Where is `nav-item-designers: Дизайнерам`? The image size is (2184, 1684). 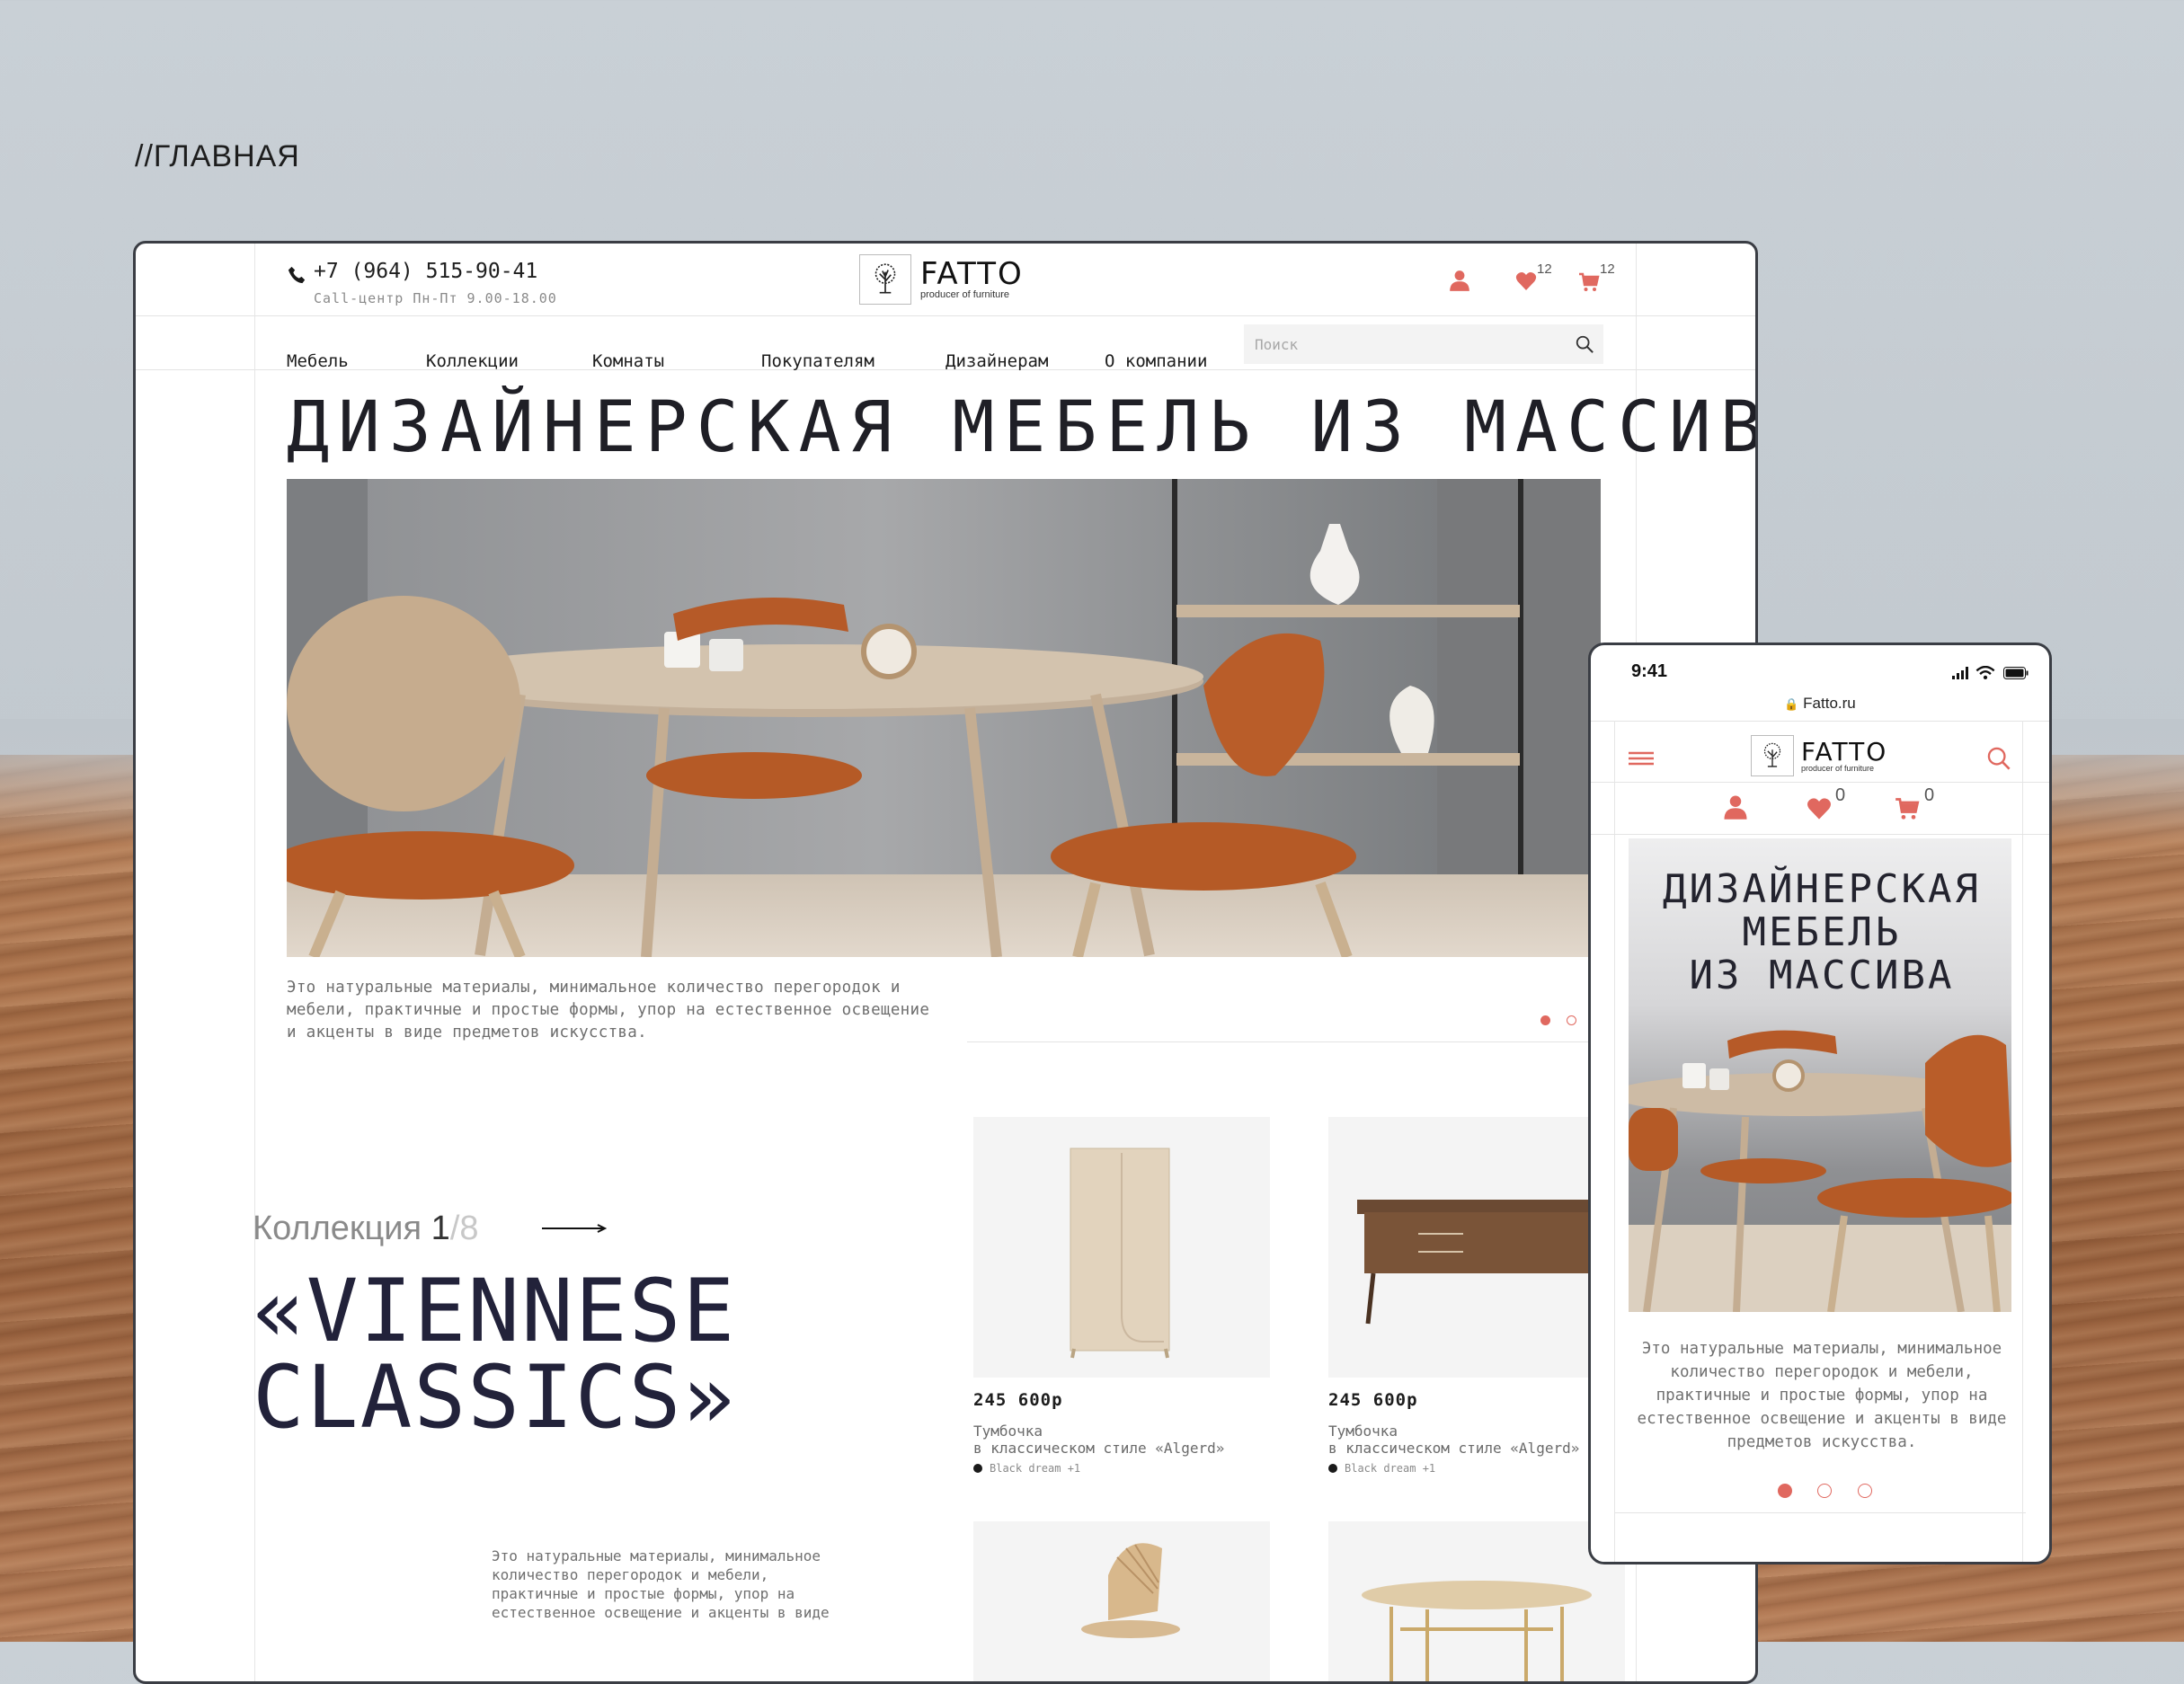 nav-item-designers: Дизайнерам is located at coordinates (997, 361).